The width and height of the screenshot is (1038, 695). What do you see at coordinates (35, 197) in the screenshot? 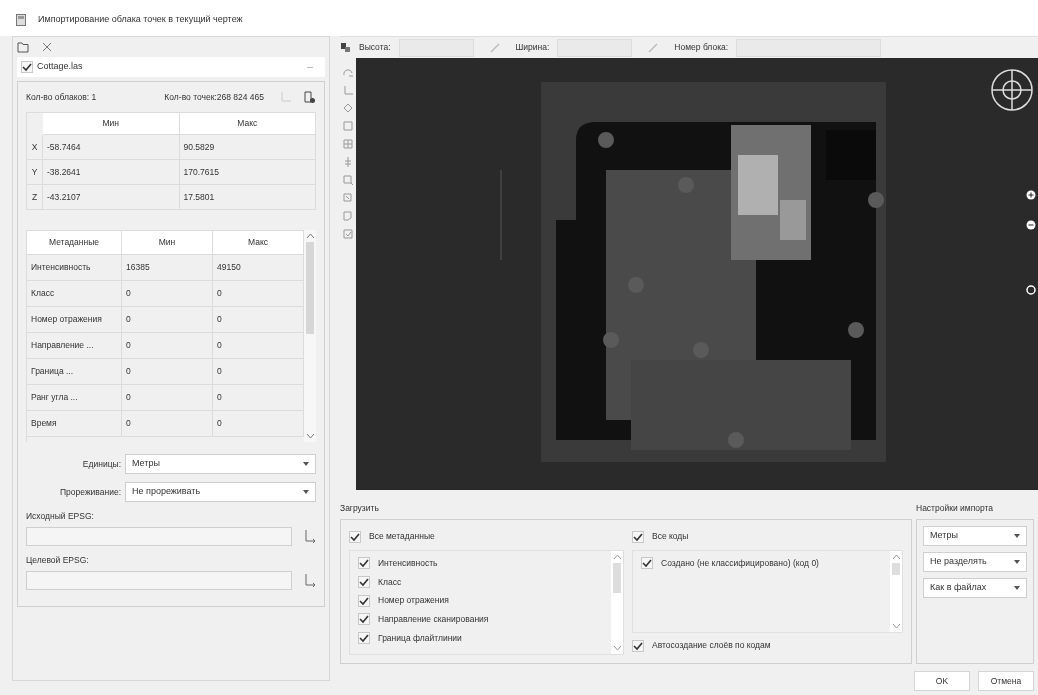
I see `row-header: Z` at bounding box center [35, 197].